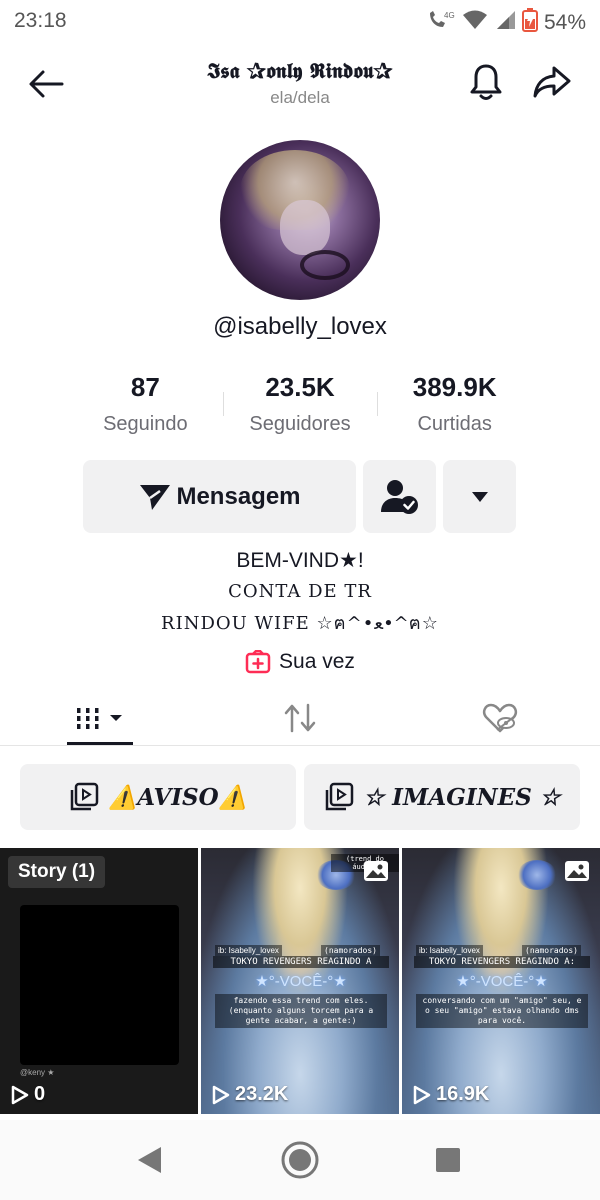  I want to click on tab-videos, so click(100, 718).